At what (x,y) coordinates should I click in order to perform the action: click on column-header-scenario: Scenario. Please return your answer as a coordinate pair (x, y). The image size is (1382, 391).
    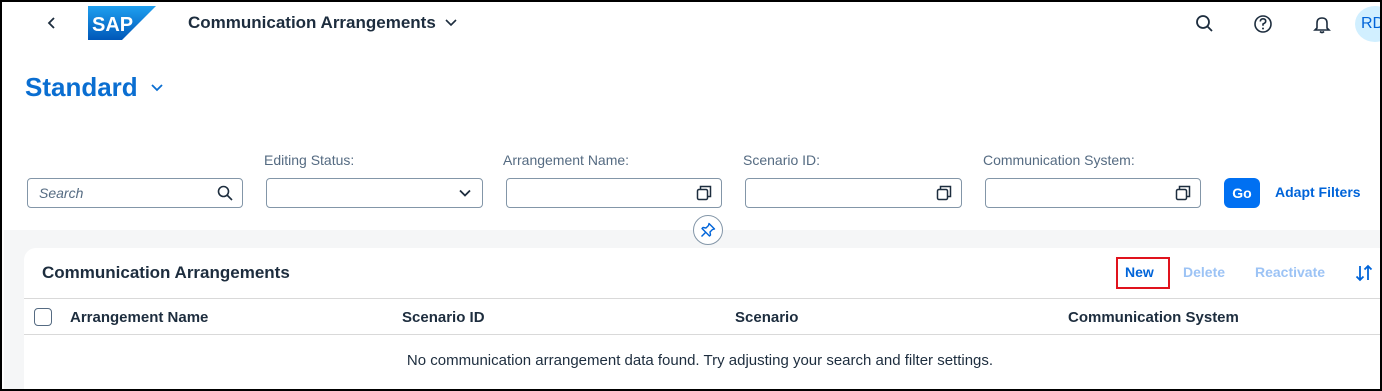
    Looking at the image, I should click on (766, 317).